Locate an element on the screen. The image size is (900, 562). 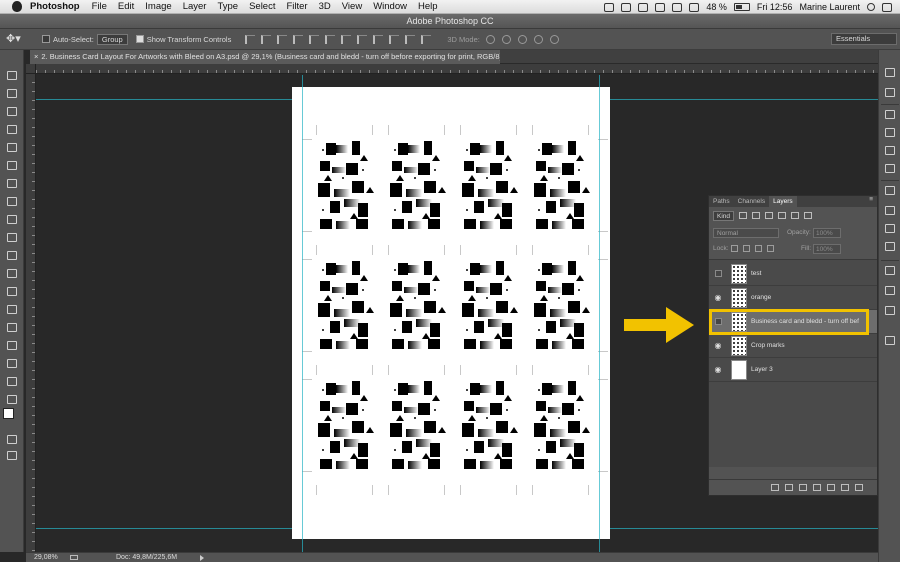
filter-smart-object-icon is located at coordinates (795, 215).